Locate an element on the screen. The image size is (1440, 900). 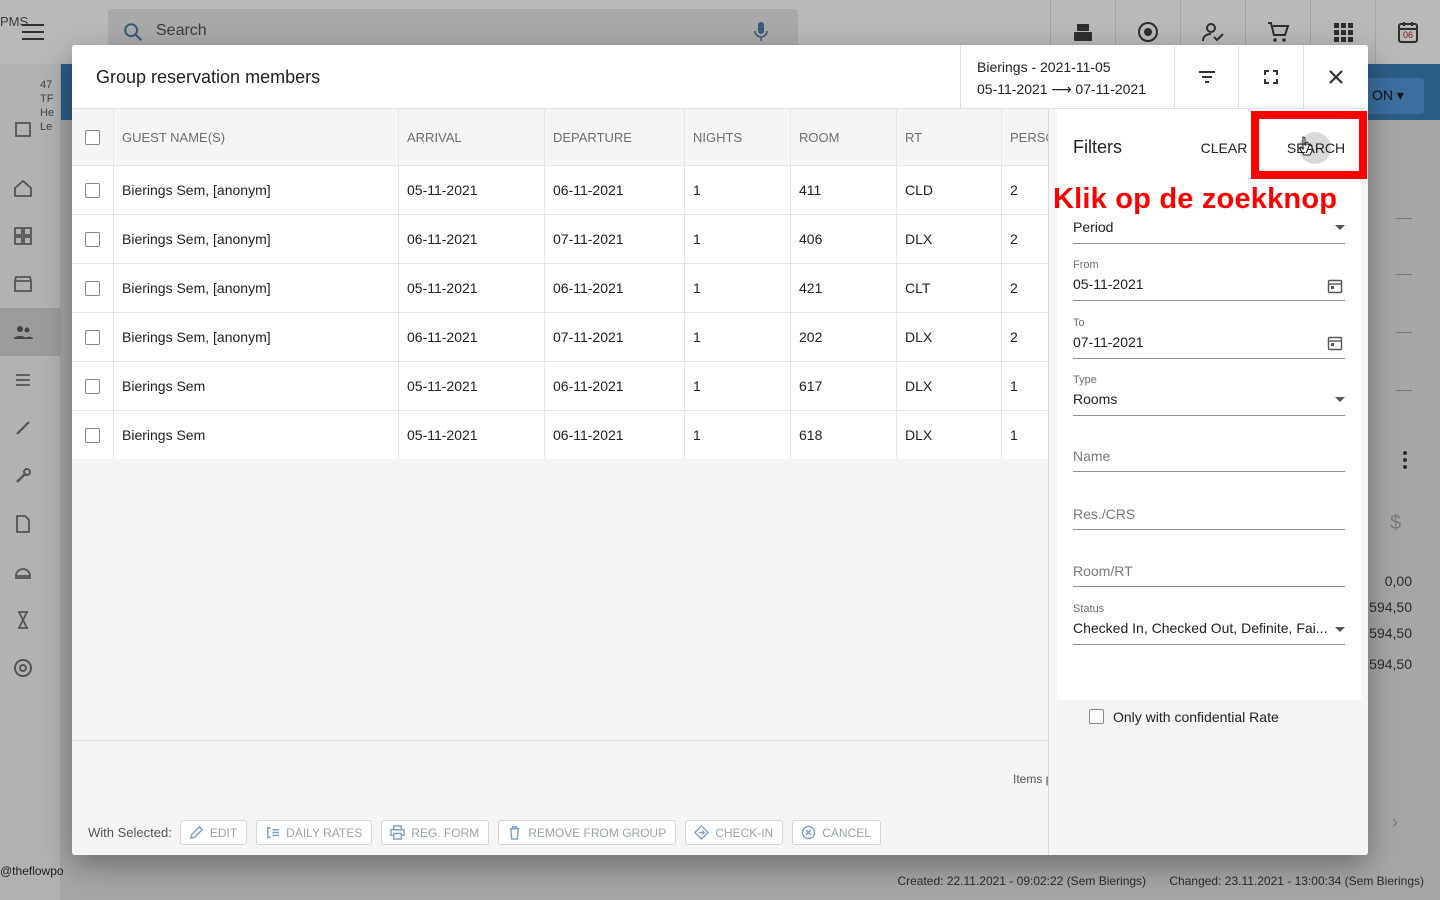
store-icon is located at coordinates (23, 284).